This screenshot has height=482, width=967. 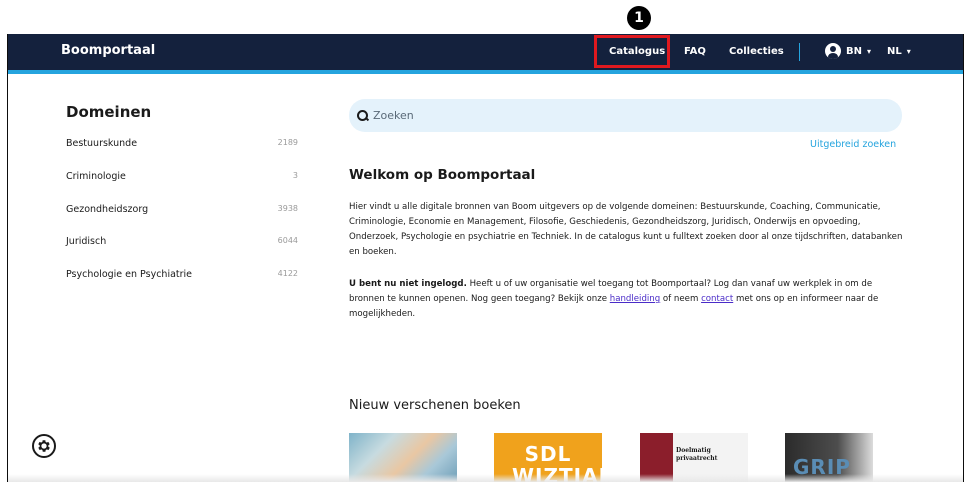 I want to click on domain-item-criminologie: Criminologie 3, so click(x=182, y=176).